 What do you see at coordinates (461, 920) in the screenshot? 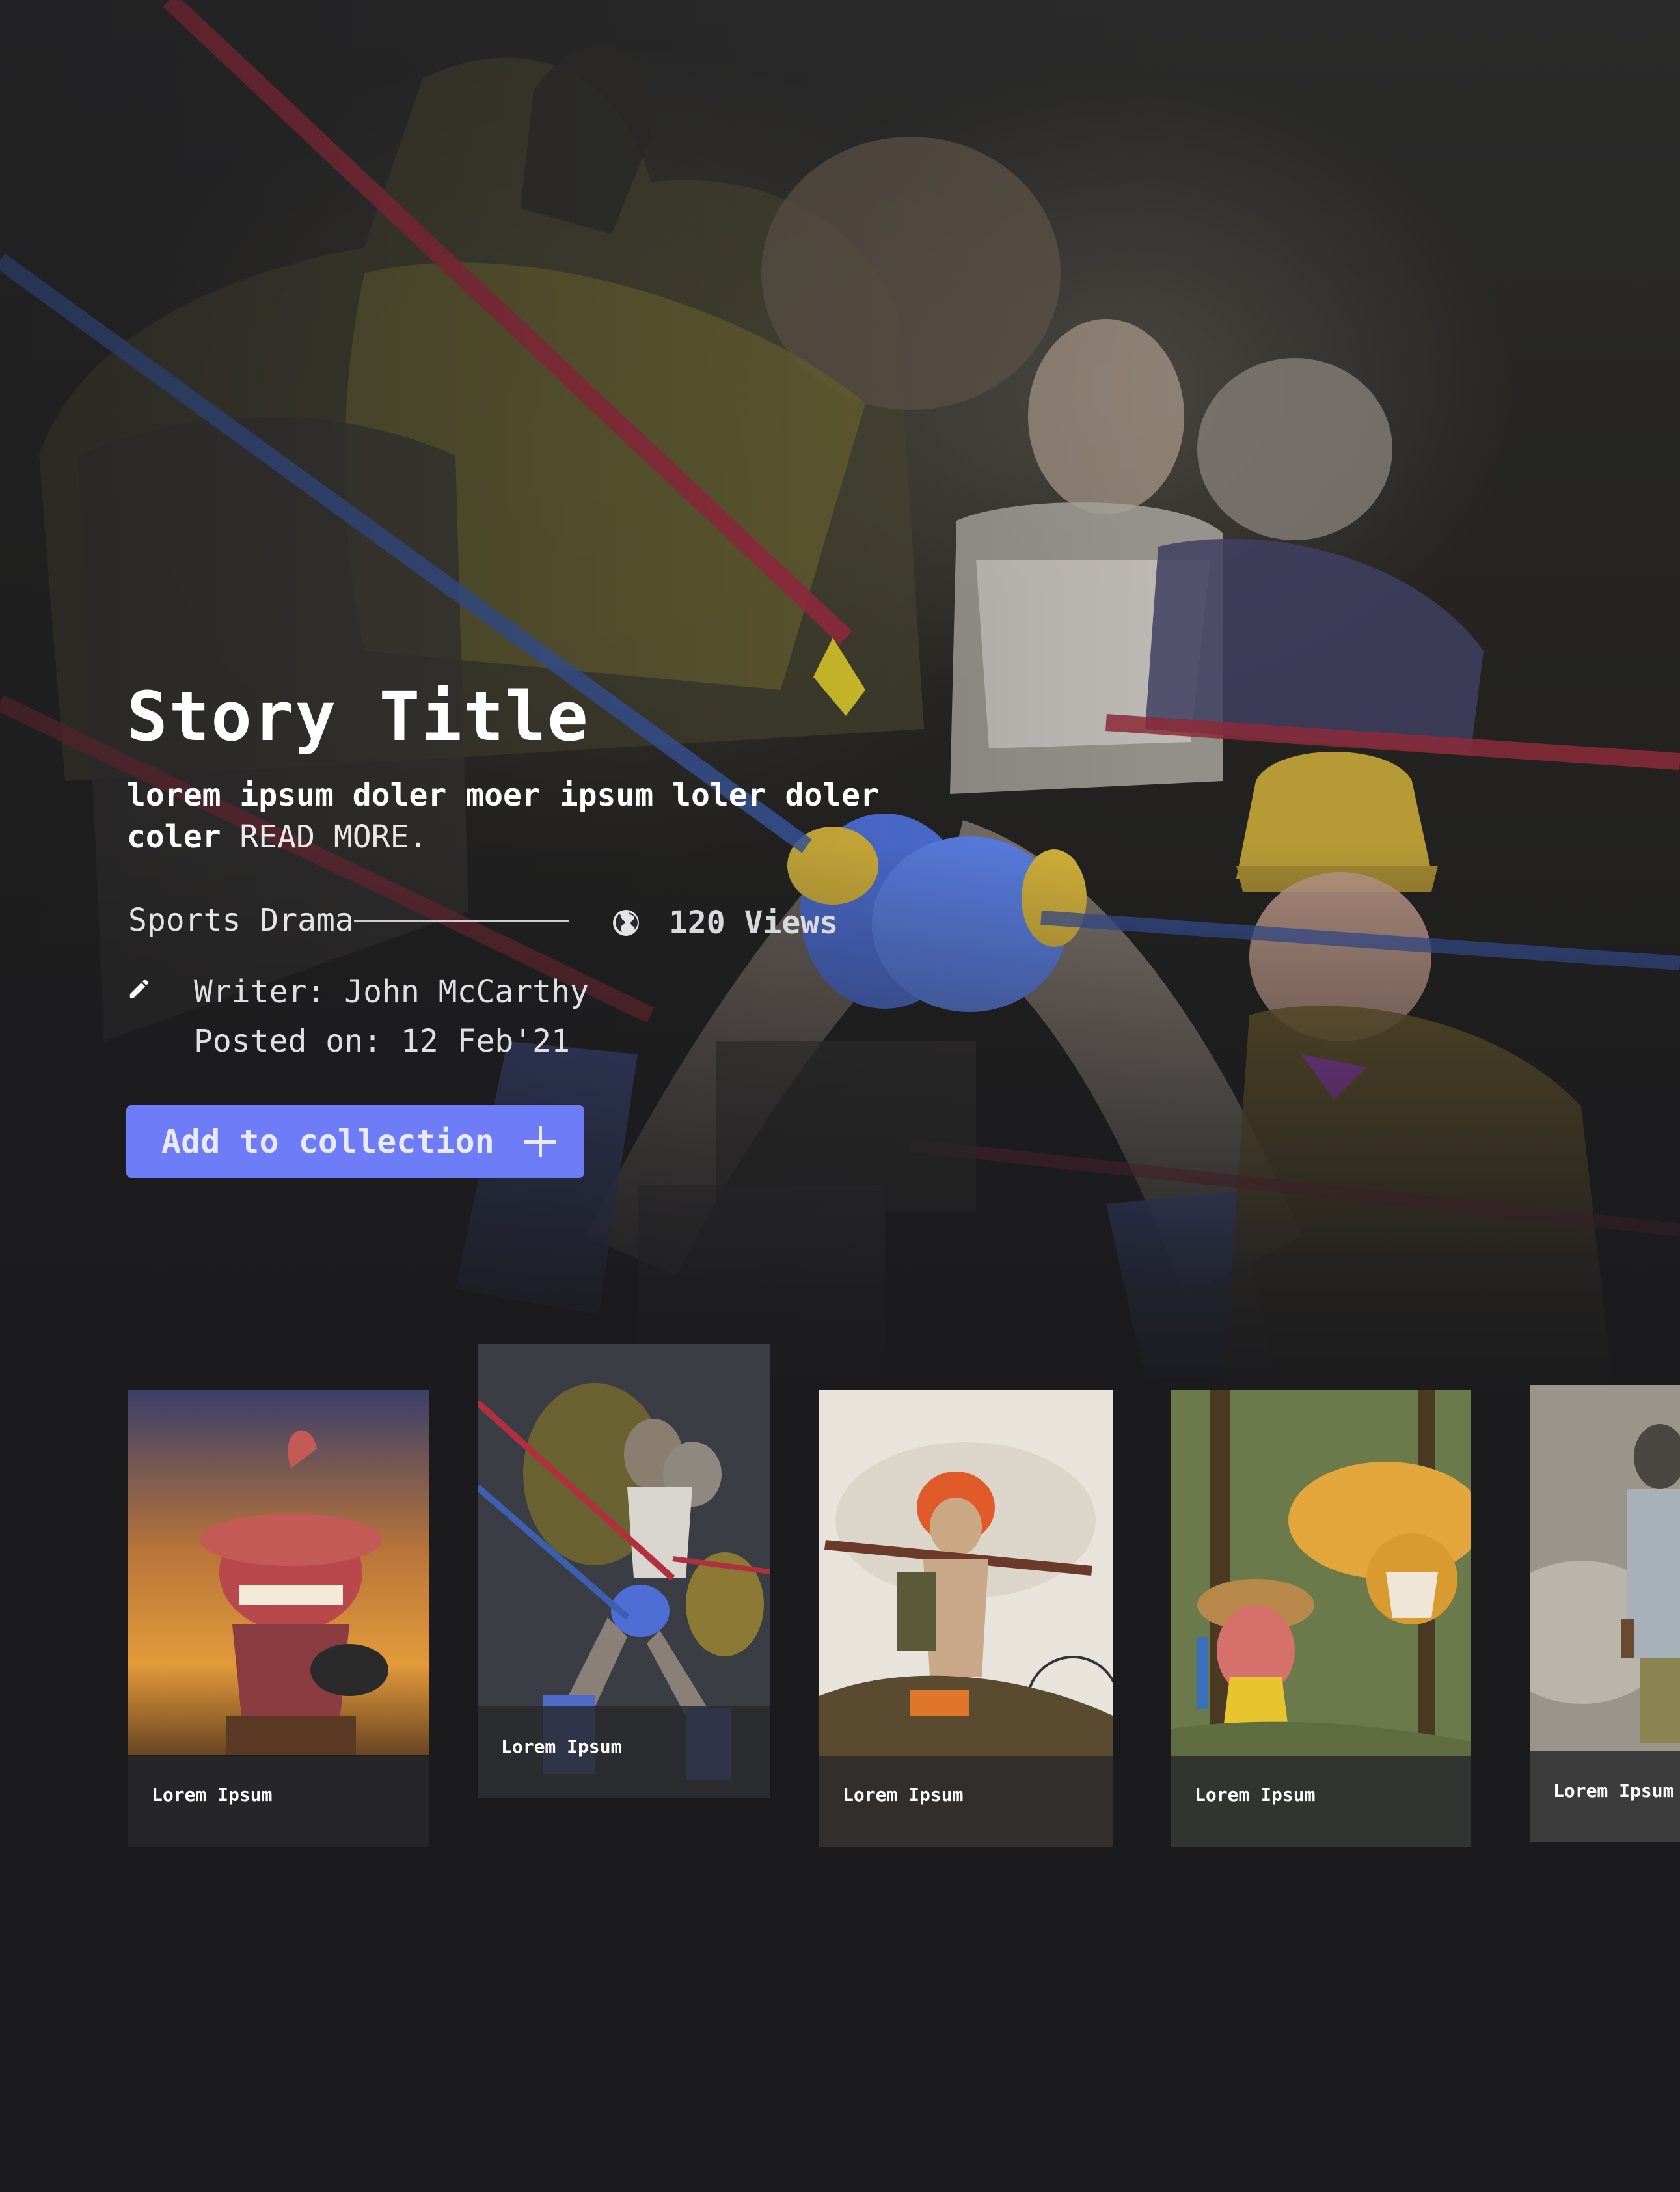
I see `genre-divider` at bounding box center [461, 920].